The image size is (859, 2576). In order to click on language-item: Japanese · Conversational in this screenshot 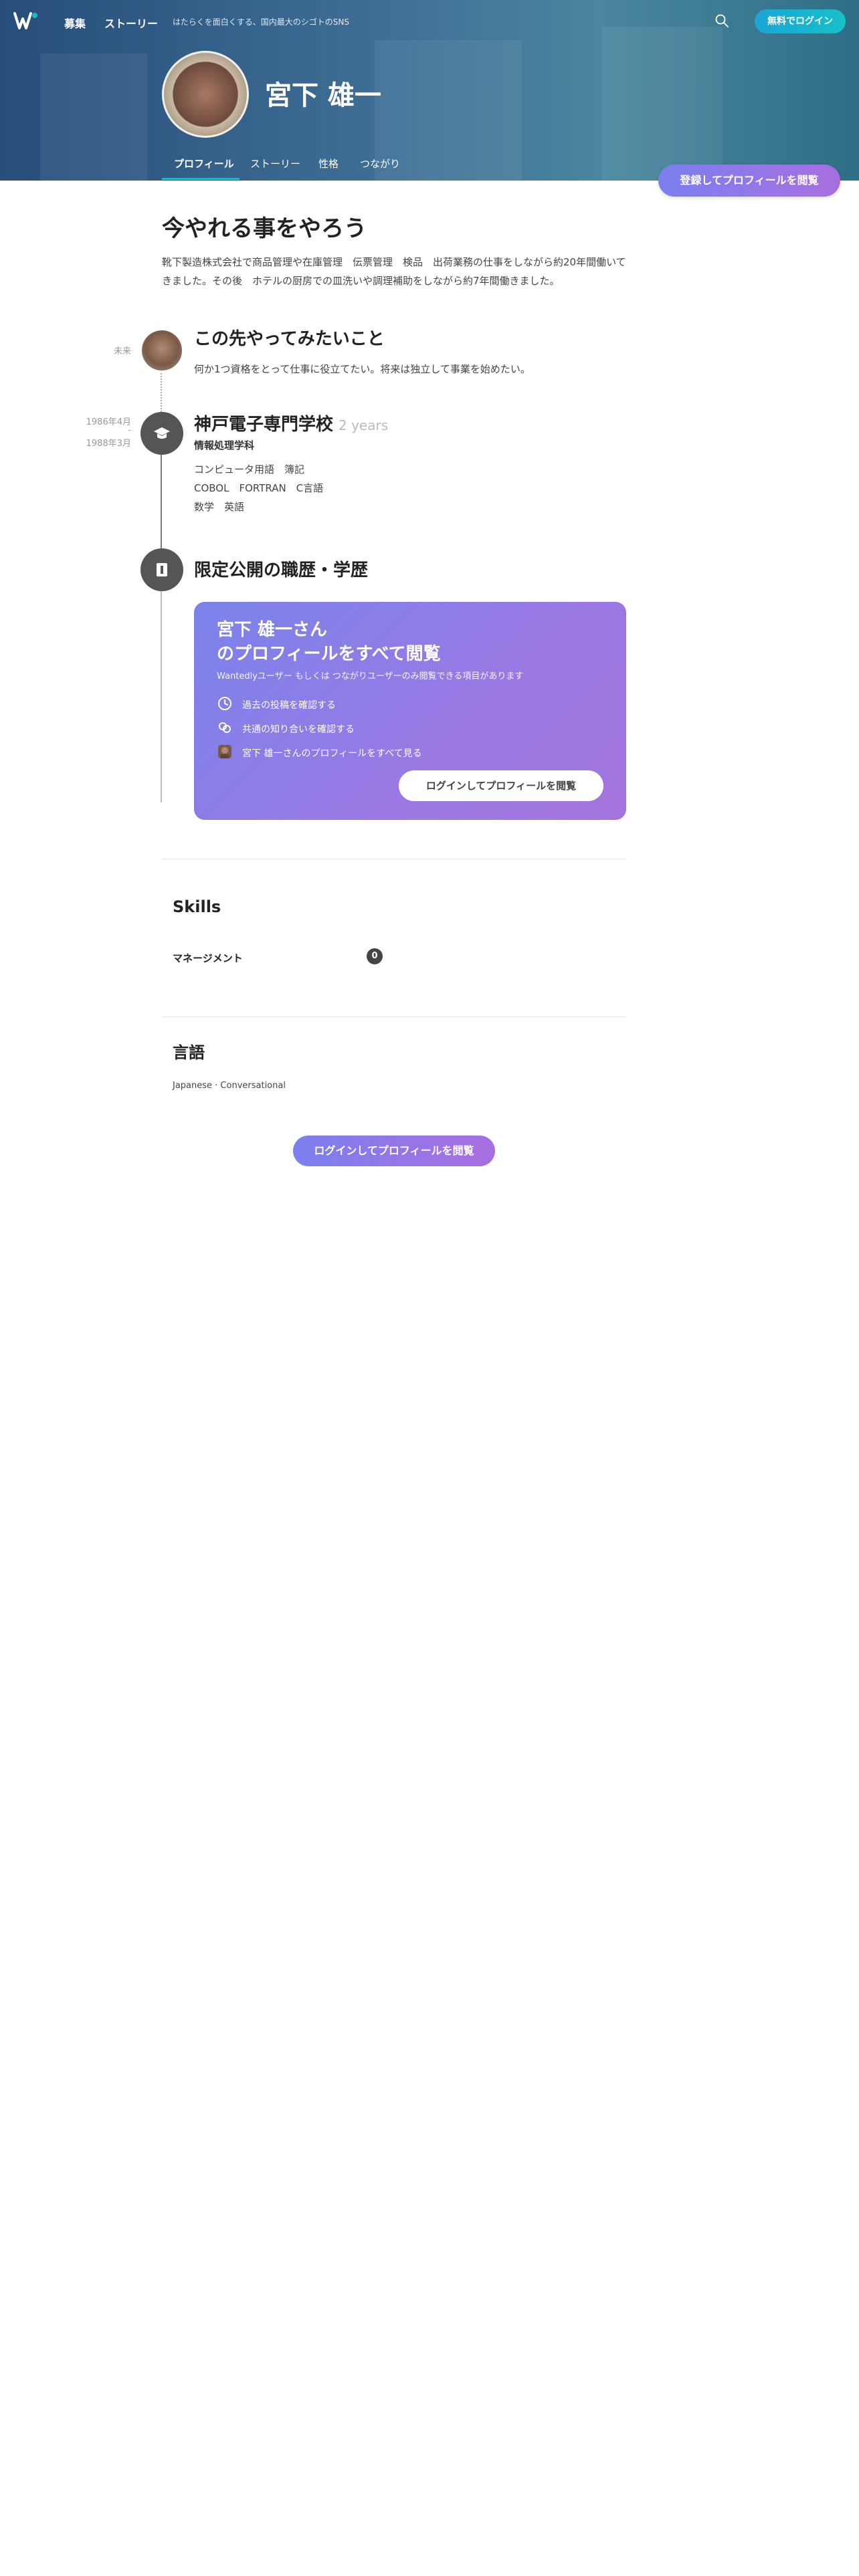, I will do `click(229, 1086)`.